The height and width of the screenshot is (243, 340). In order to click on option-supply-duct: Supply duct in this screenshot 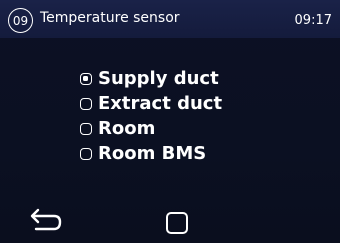, I will do `click(200, 78)`.